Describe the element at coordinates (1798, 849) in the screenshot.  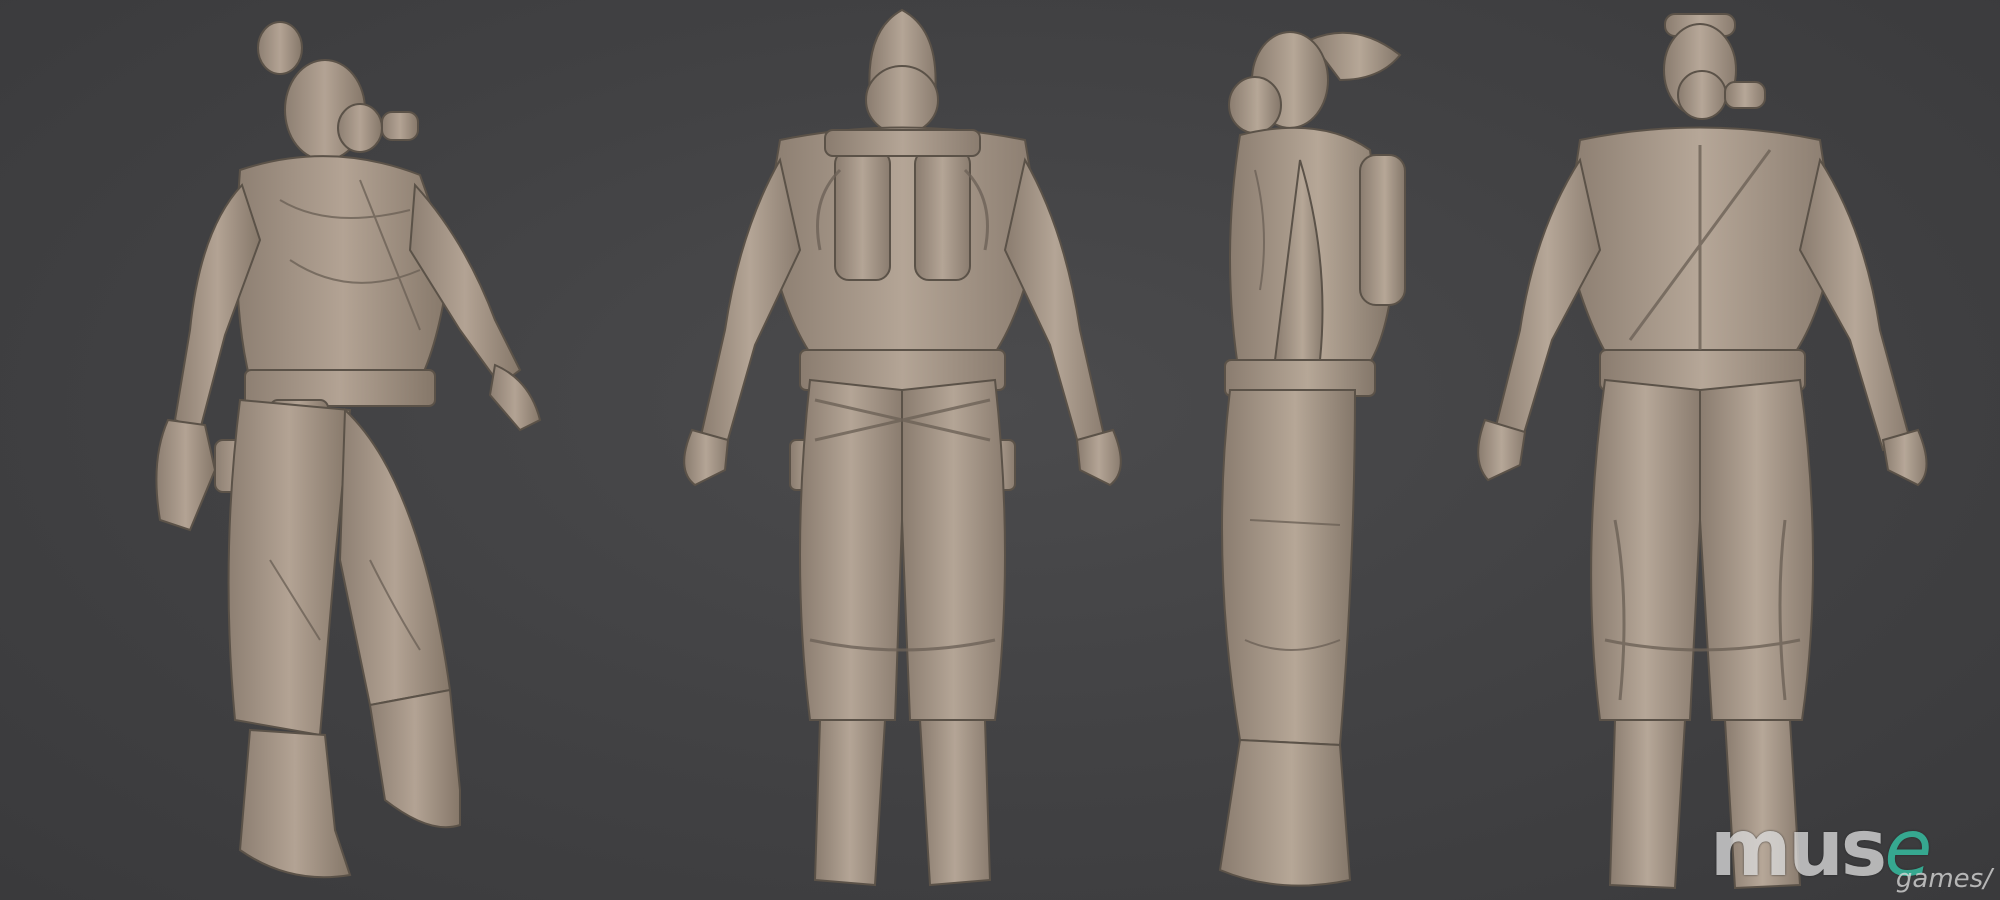
I see `logo-word-main: mus` at that location.